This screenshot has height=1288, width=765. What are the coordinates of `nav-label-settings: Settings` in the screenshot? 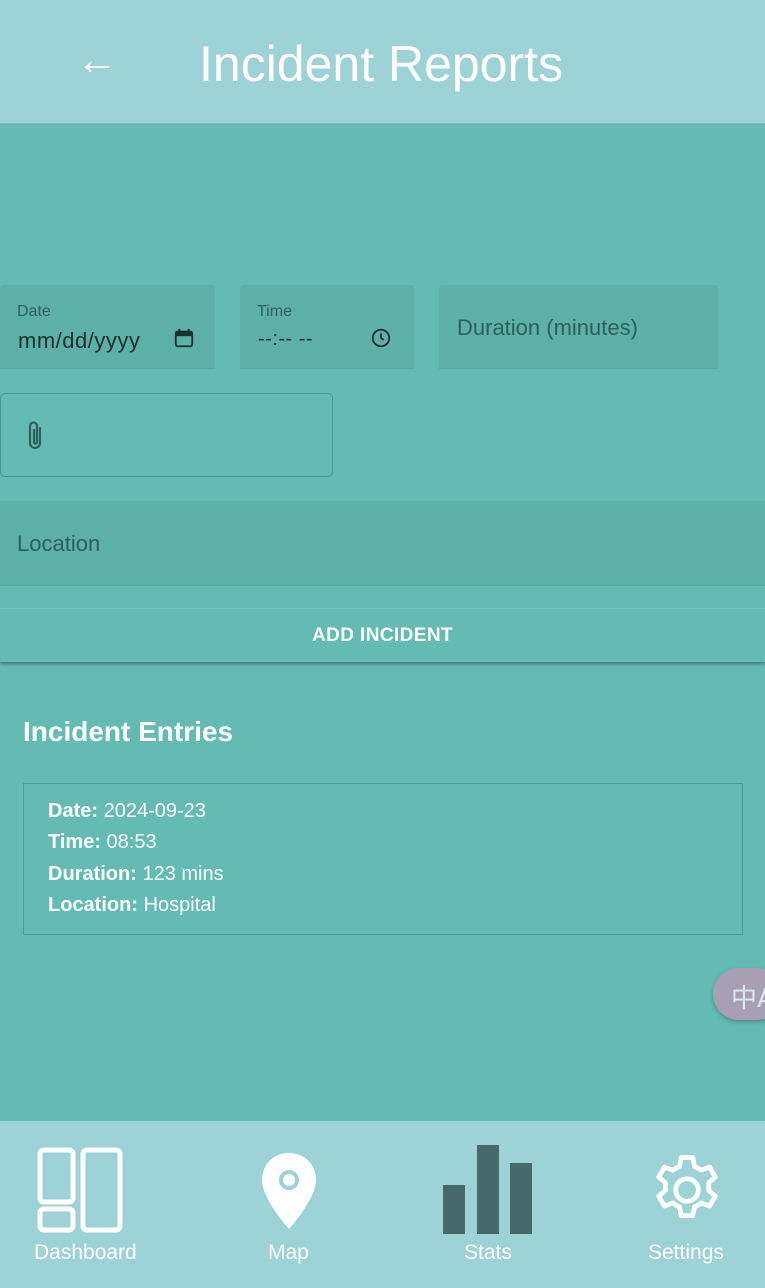 It's located at (686, 1252).